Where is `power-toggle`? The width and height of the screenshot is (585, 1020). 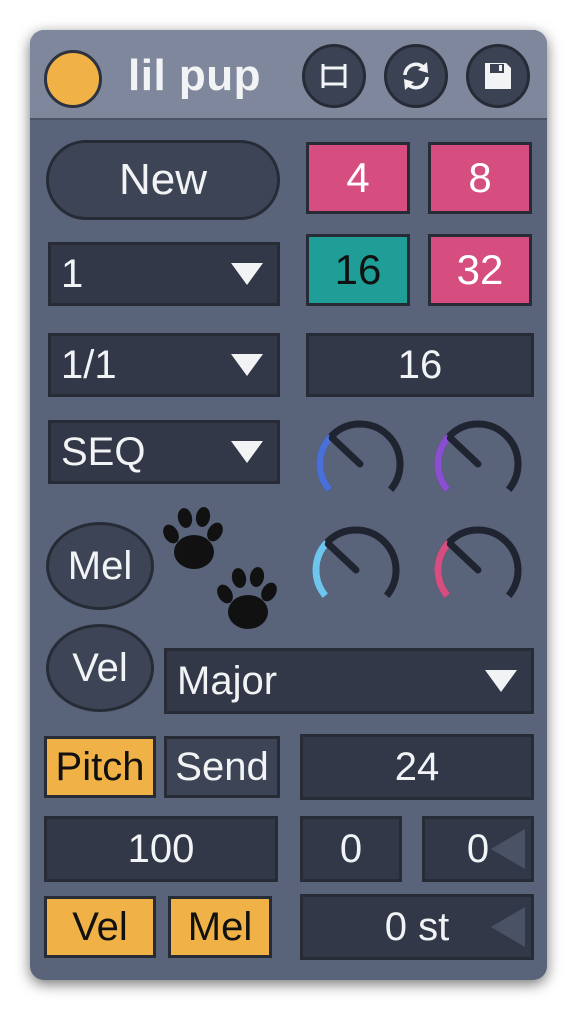
power-toggle is located at coordinates (73, 79).